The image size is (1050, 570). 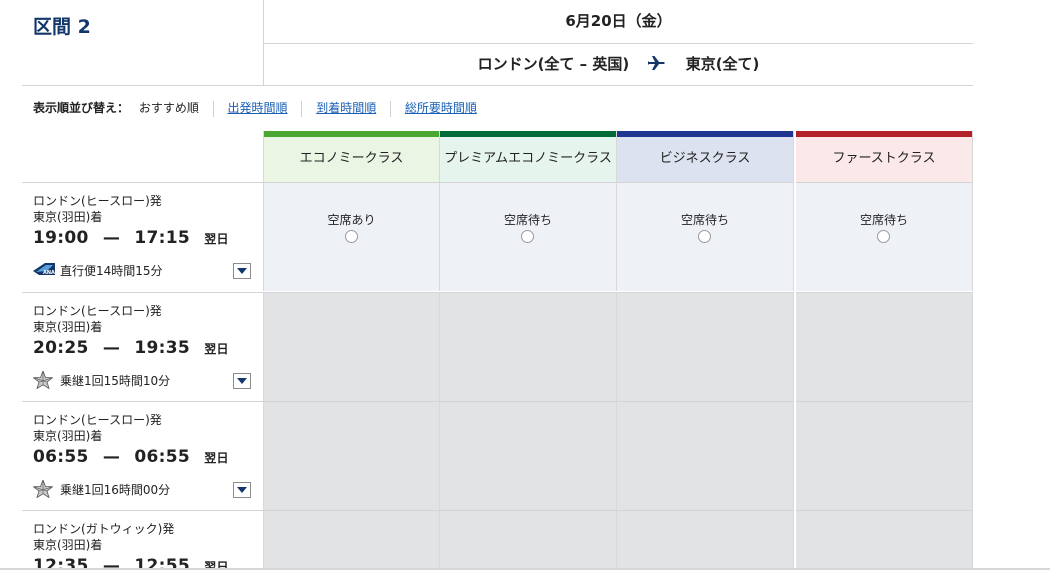 What do you see at coordinates (162, 457) in the screenshot?
I see `arrival-time: 06:55` at bounding box center [162, 457].